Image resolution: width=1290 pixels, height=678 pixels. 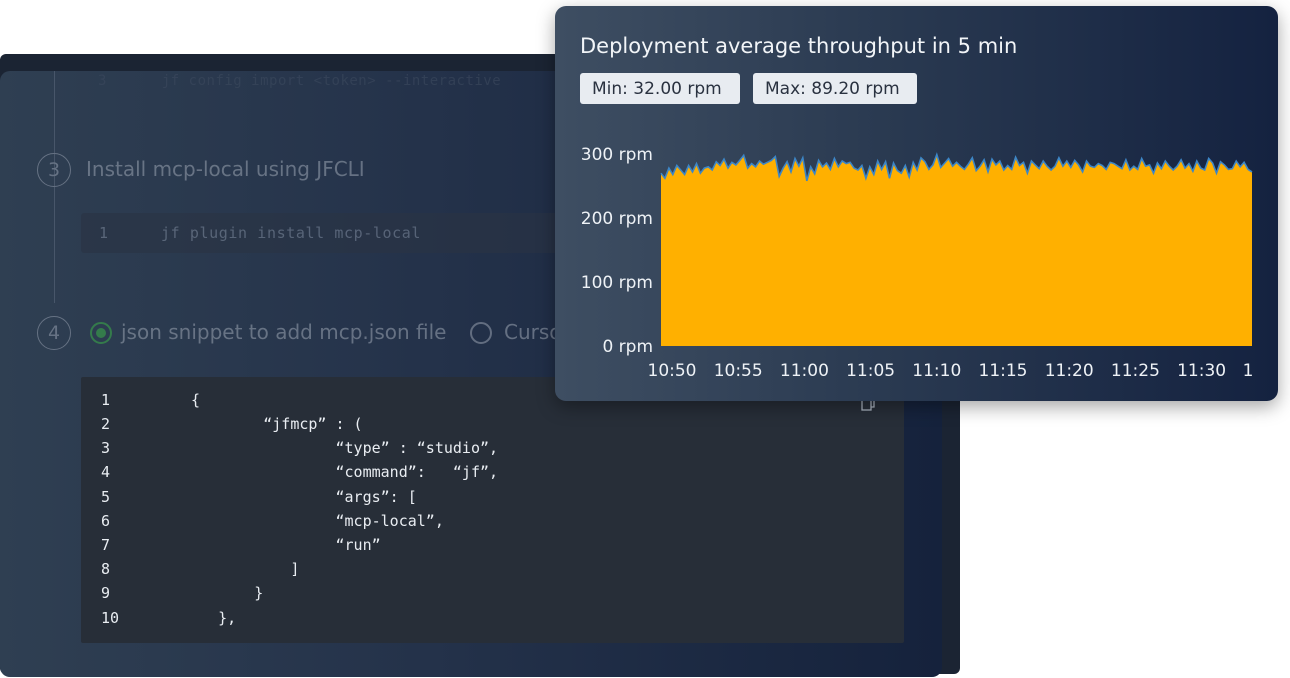 What do you see at coordinates (291, 233) in the screenshot?
I see `code-text: jf plugin install mcp-local` at bounding box center [291, 233].